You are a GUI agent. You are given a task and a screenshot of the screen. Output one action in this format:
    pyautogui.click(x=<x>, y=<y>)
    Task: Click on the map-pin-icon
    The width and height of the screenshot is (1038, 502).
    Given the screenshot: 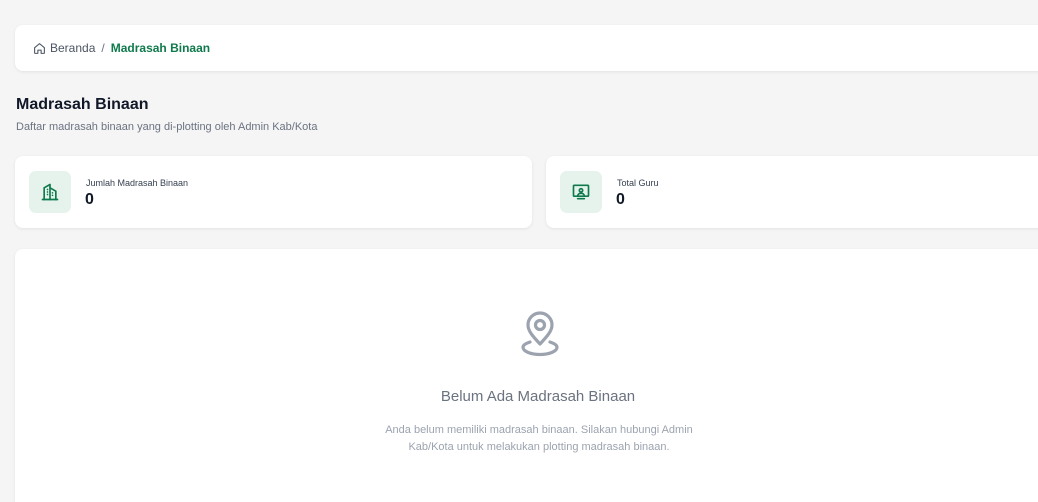 What is the action you would take?
    pyautogui.click(x=540, y=332)
    